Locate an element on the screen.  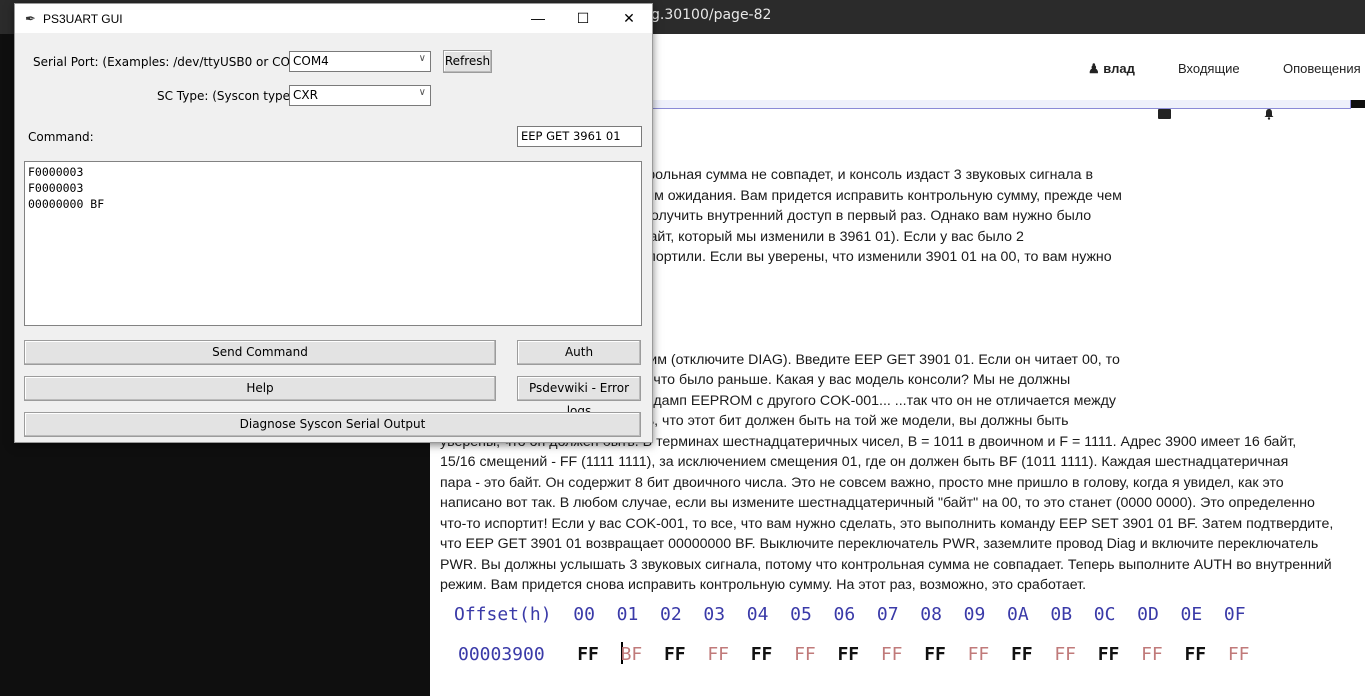
sc-type-select: CXR ∨ is located at coordinates (360, 95).